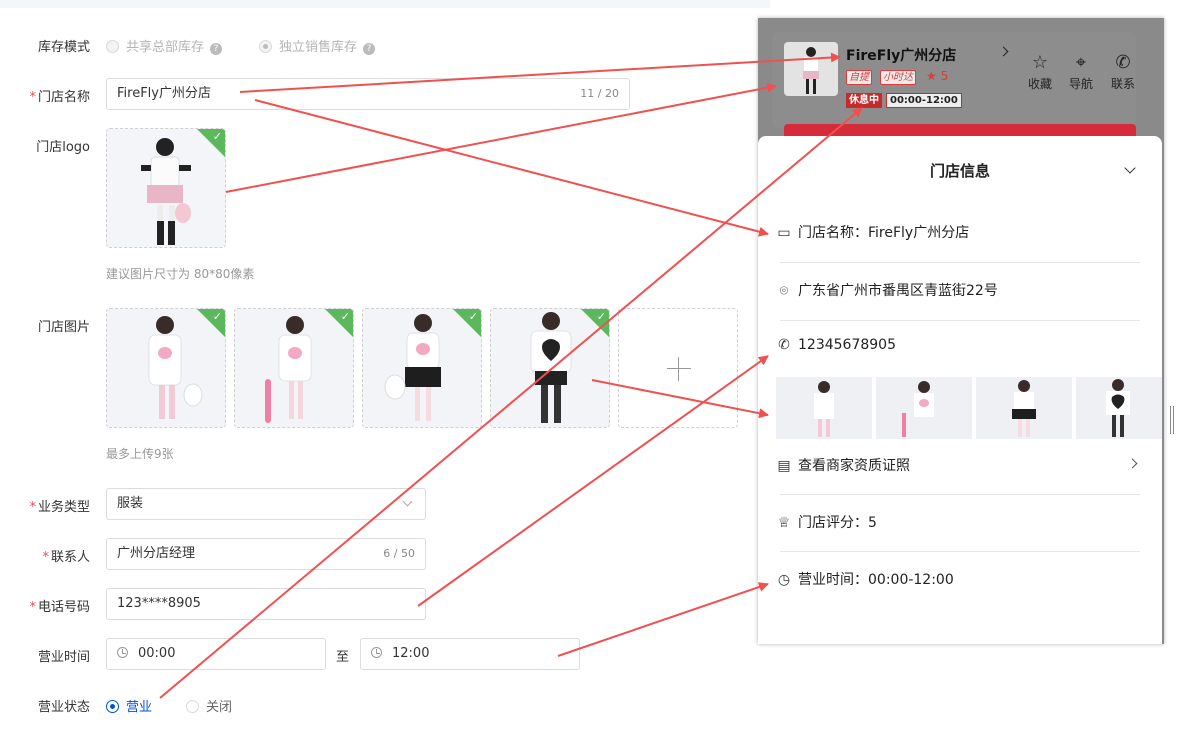 This screenshot has height=732, width=1184. I want to click on phone-label: * 电话号码, so click(59, 607).